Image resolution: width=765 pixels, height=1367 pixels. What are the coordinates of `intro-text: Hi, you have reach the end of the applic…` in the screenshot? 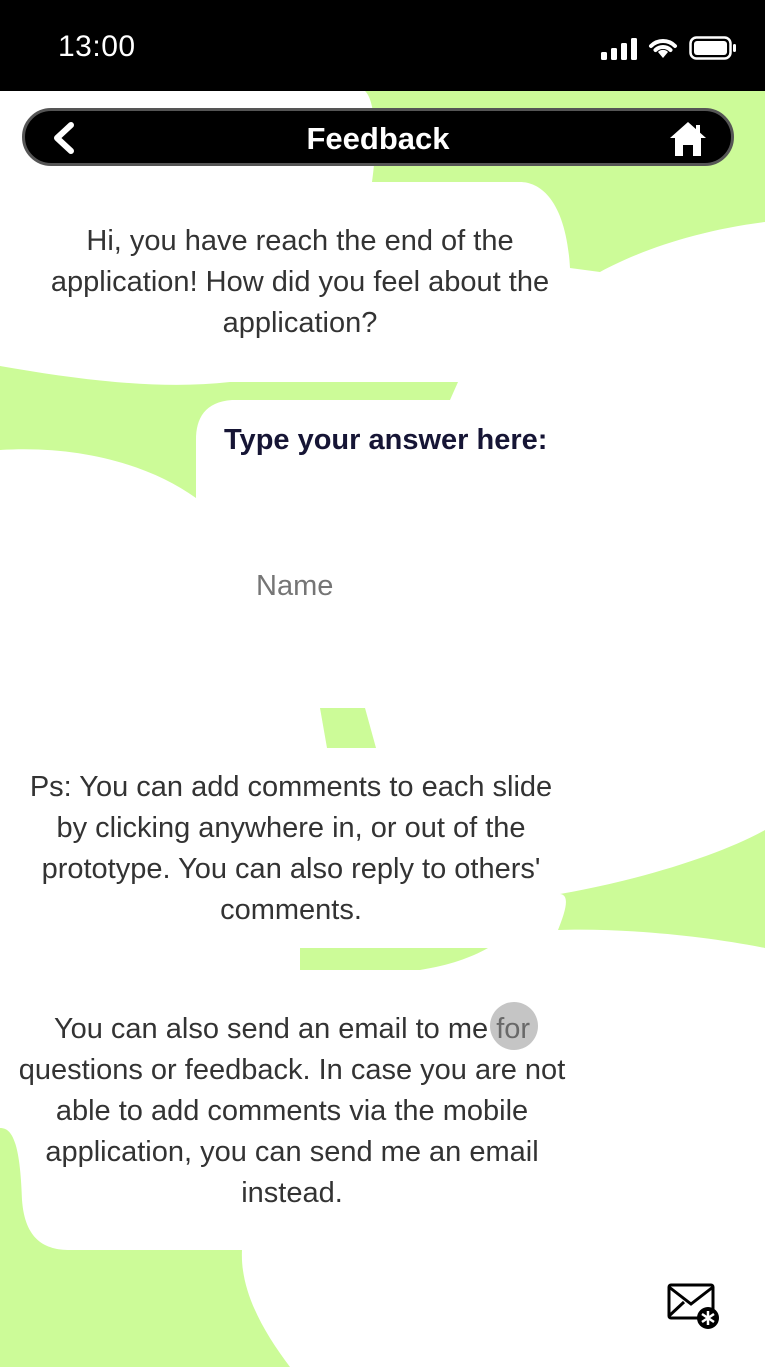 It's located at (300, 282).